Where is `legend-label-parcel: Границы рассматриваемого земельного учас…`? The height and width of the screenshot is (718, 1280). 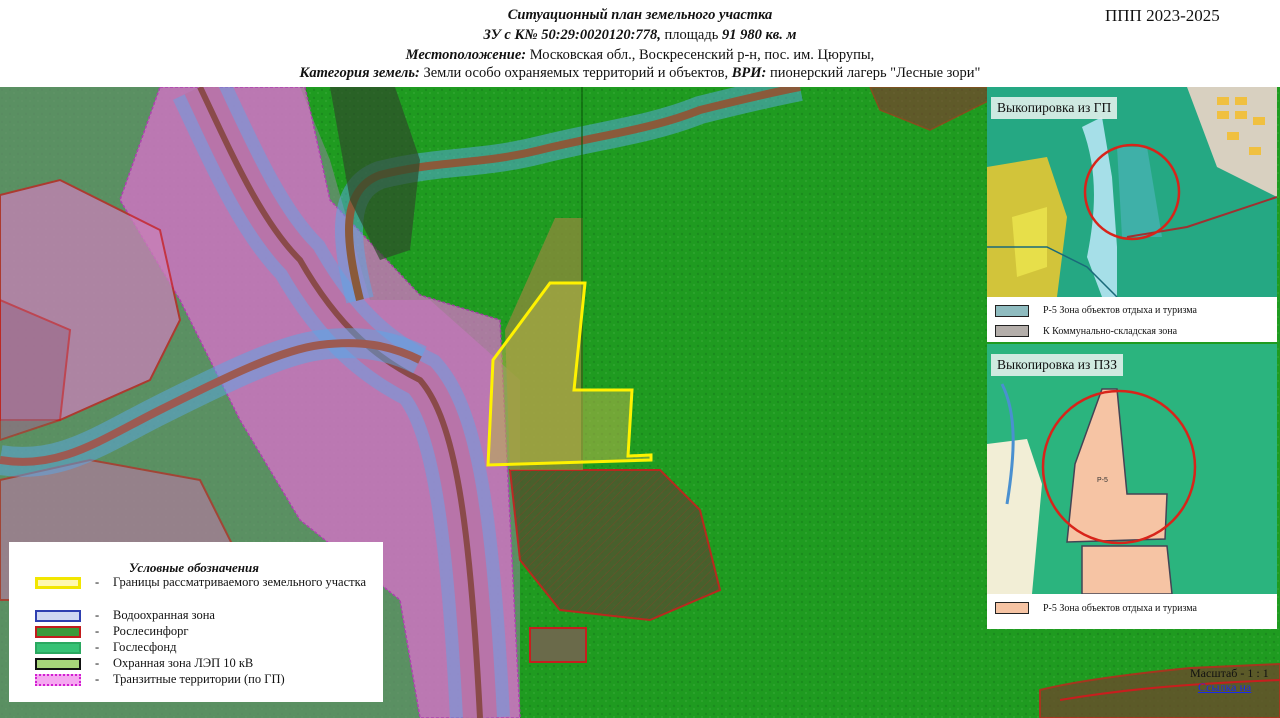 legend-label-parcel: Границы рассматриваемого земельного учас… is located at coordinates (240, 582).